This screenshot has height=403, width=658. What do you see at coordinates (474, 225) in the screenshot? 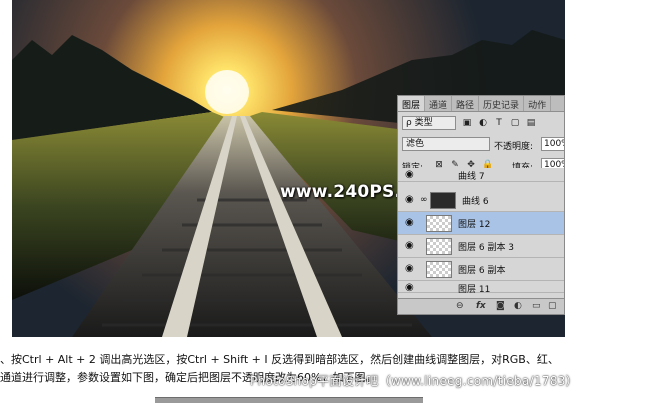
I see `layer-name: 图层 12` at bounding box center [474, 225].